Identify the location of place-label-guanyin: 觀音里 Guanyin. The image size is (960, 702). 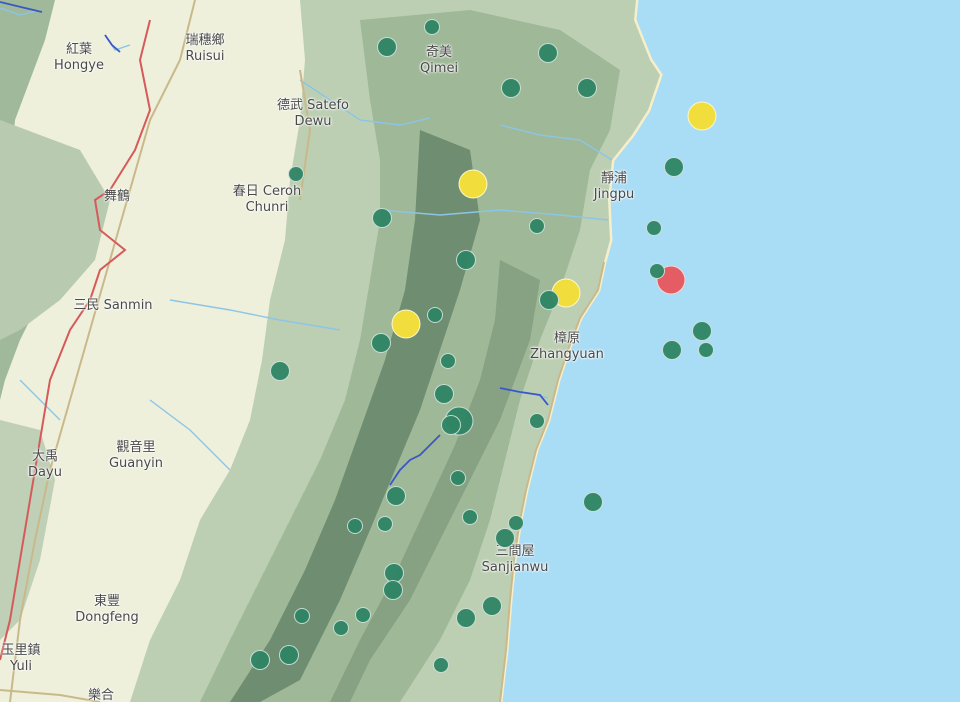
(136, 456).